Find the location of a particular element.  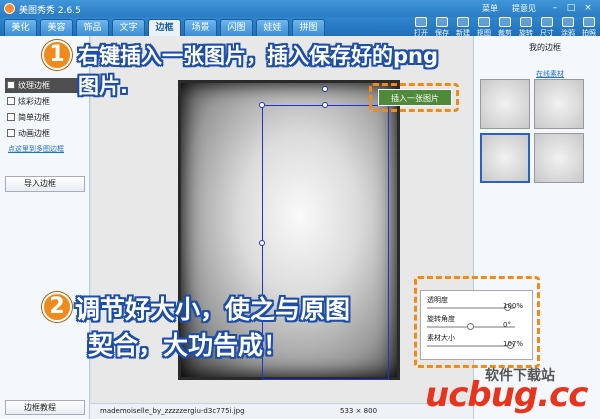

annotation-step2-line1: 调节好大小，使之与原图 is located at coordinates (213, 309).